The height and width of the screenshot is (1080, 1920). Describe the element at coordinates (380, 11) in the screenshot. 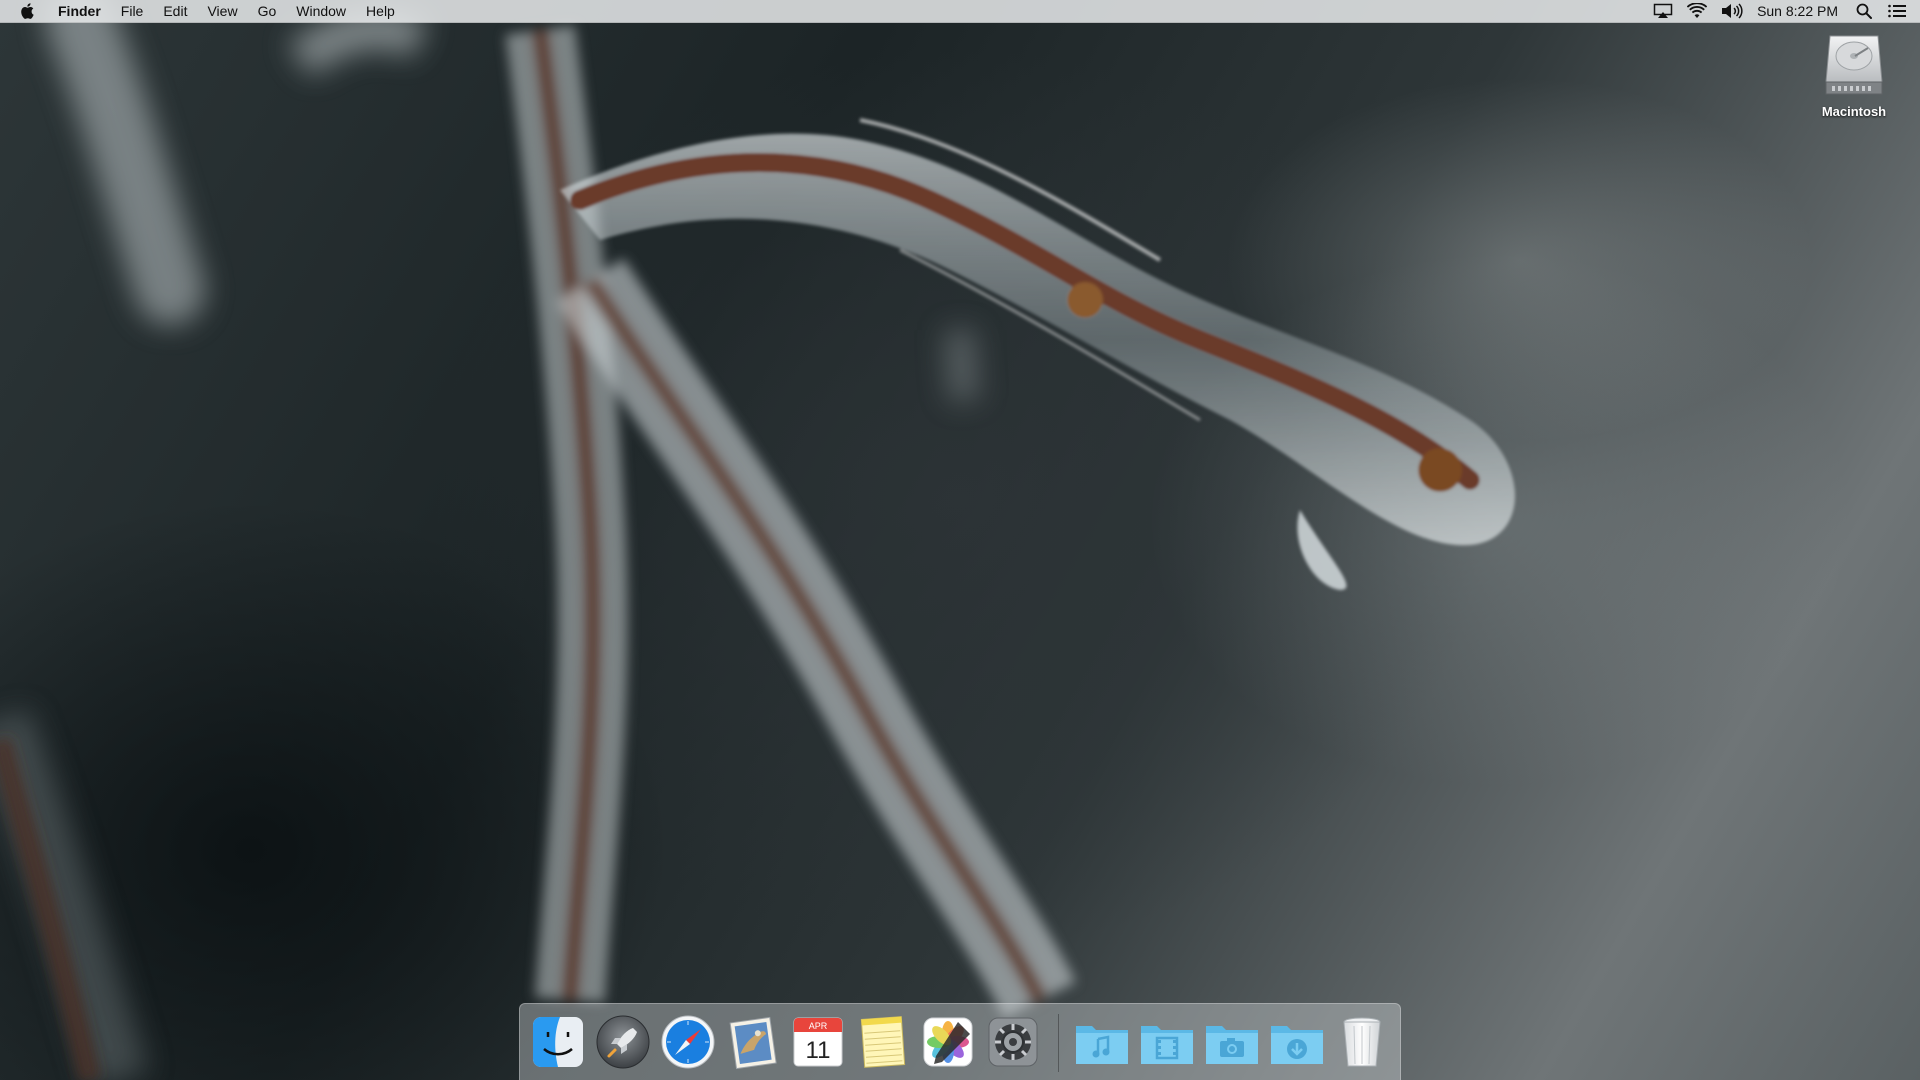

I see `menu-help: Help` at that location.